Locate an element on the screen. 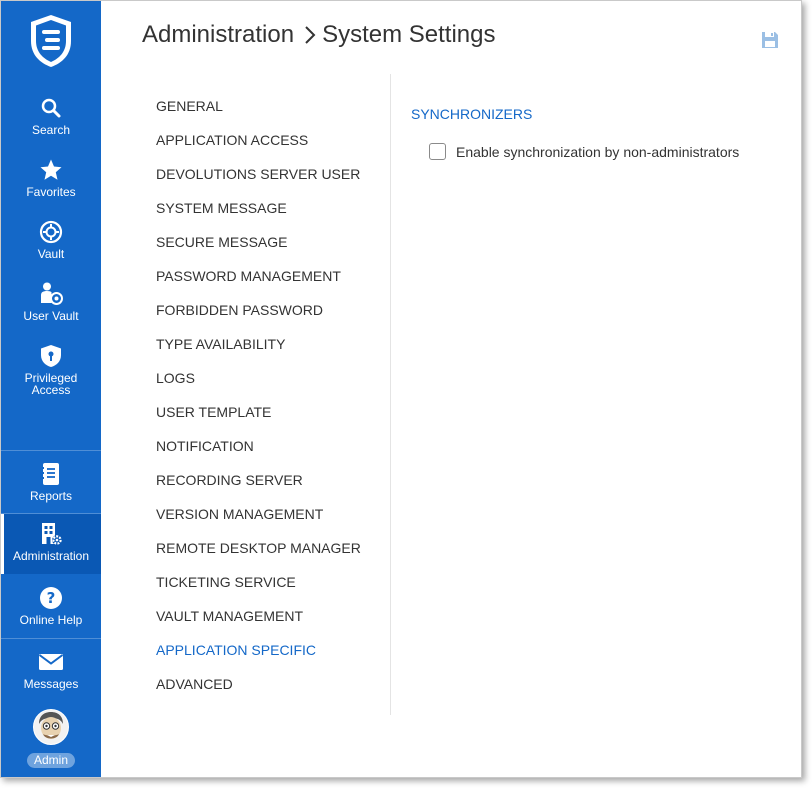  settings-menu-item: DEVOLUTIONS SERVER USER is located at coordinates (258, 182).